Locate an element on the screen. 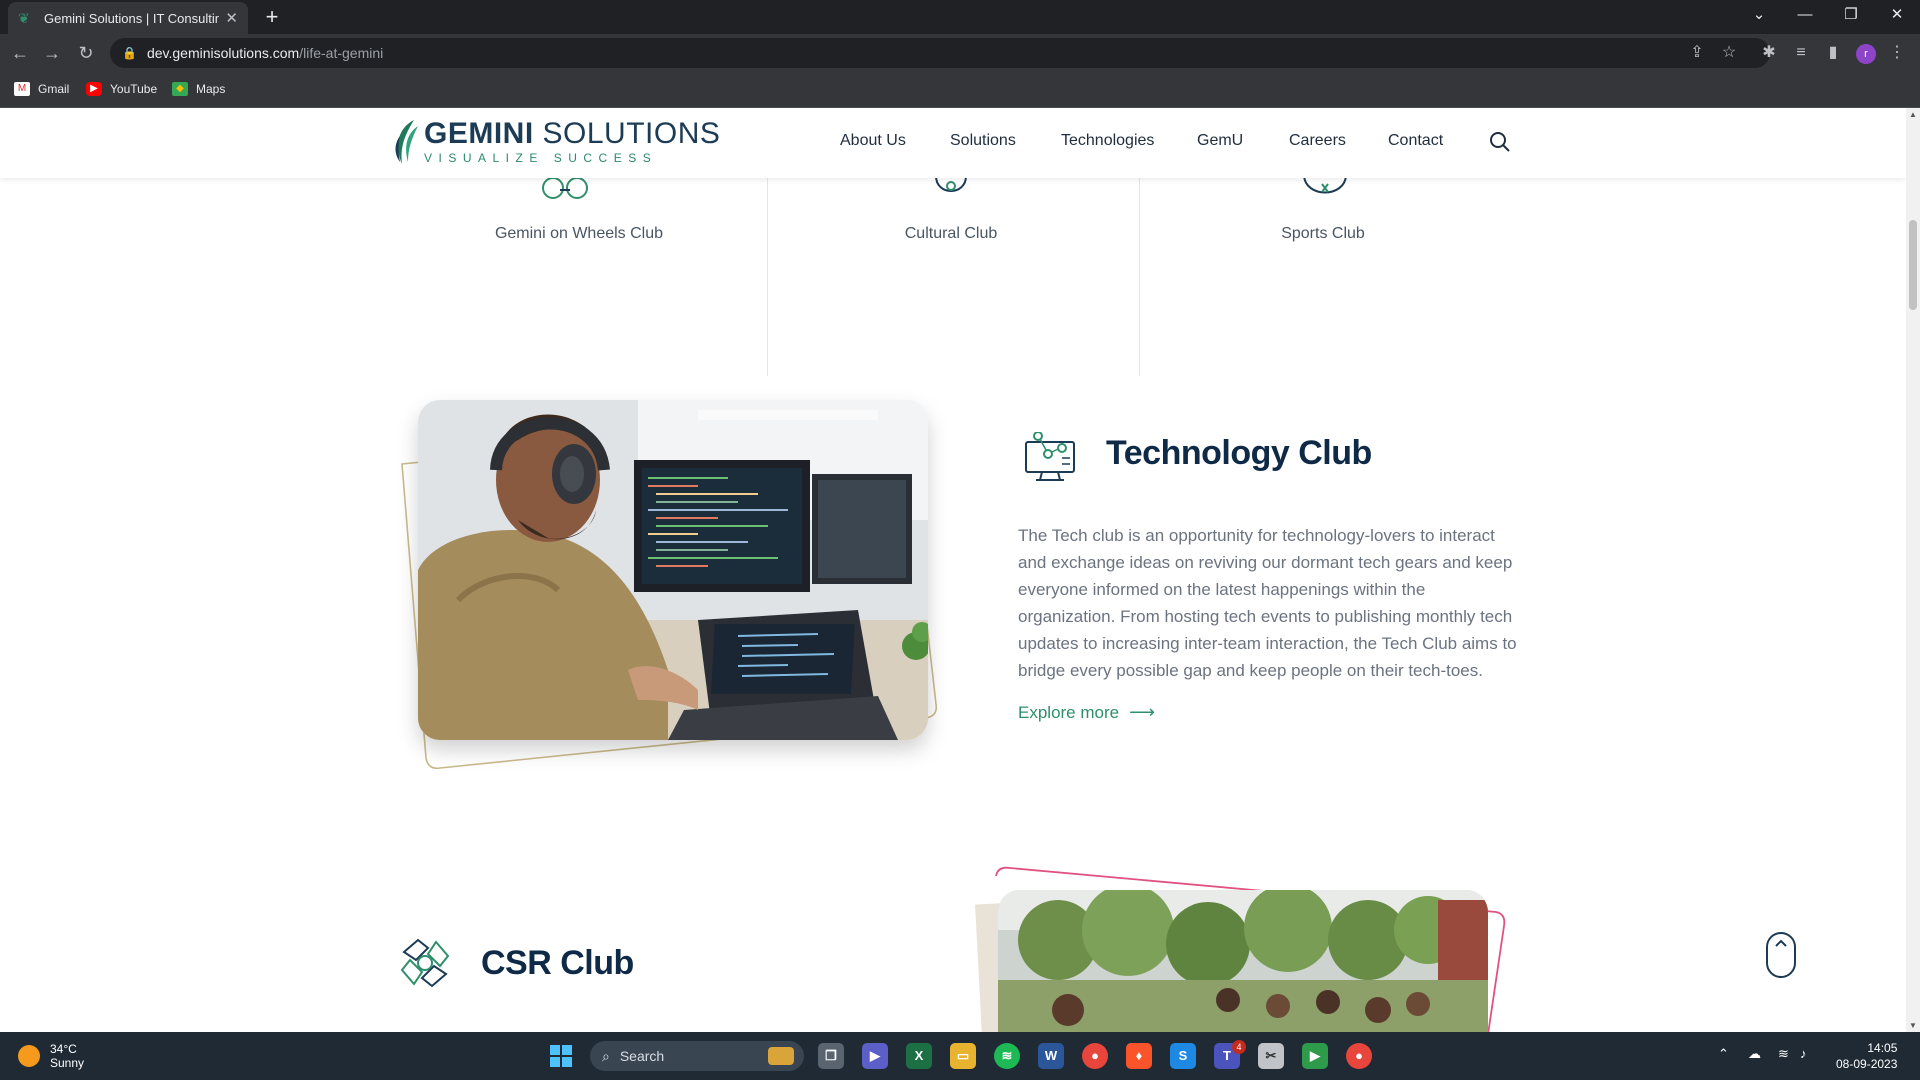 The image size is (1920, 1080). csr-club-title: CSR Club is located at coordinates (557, 963).